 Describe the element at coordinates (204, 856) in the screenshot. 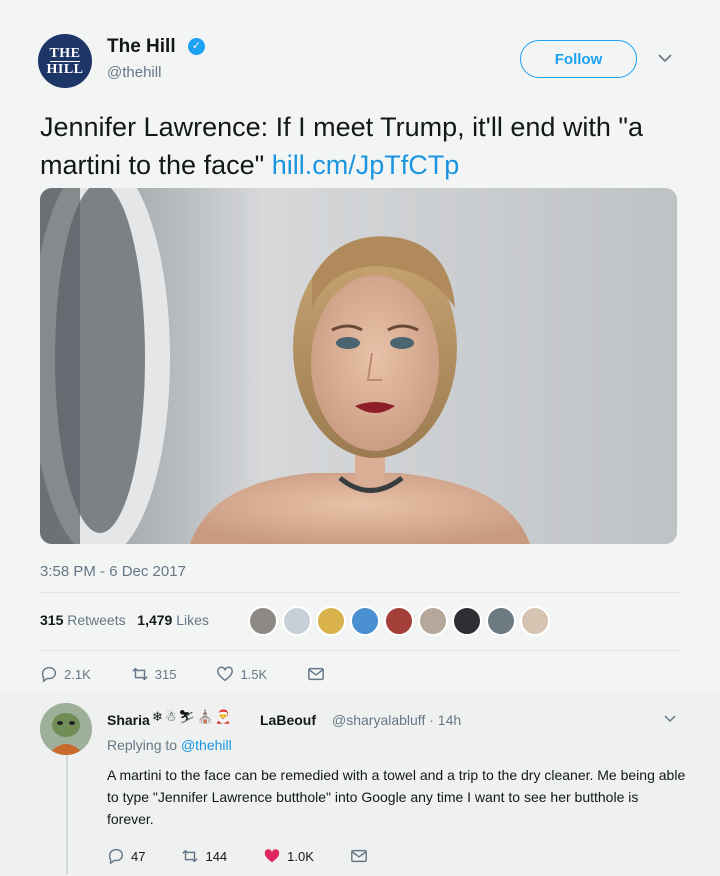

I see `retweet-button: 144` at that location.